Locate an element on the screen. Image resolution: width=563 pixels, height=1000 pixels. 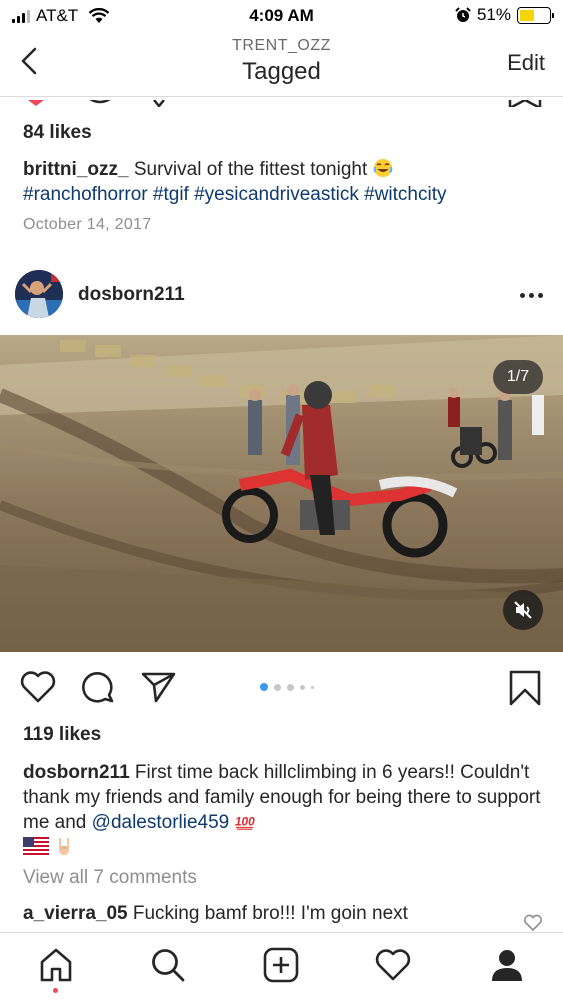
us-flag-emoji is located at coordinates (36, 846).